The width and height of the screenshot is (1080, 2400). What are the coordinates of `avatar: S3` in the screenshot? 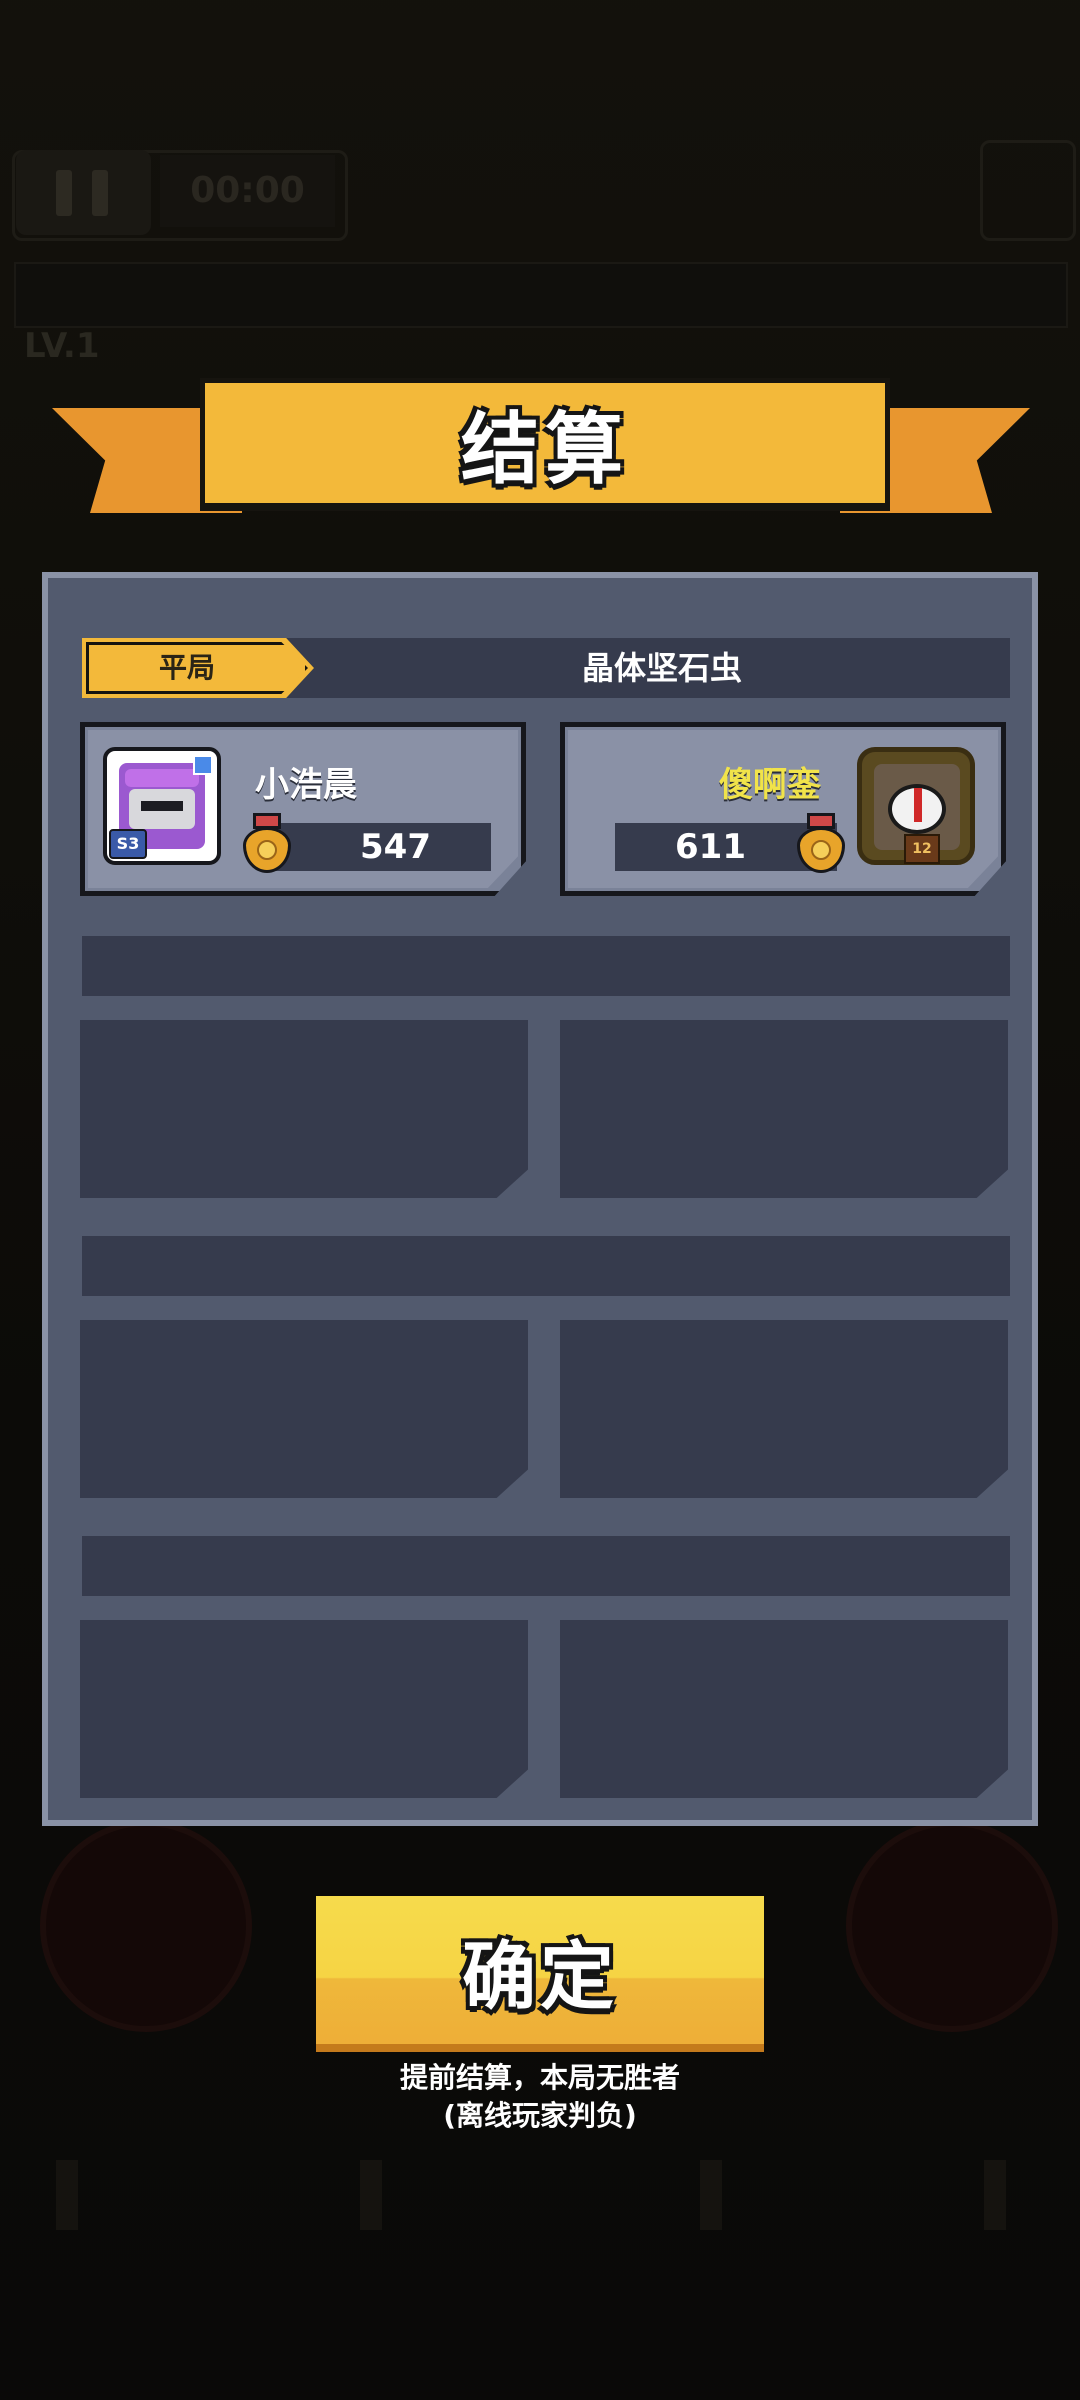 It's located at (162, 806).